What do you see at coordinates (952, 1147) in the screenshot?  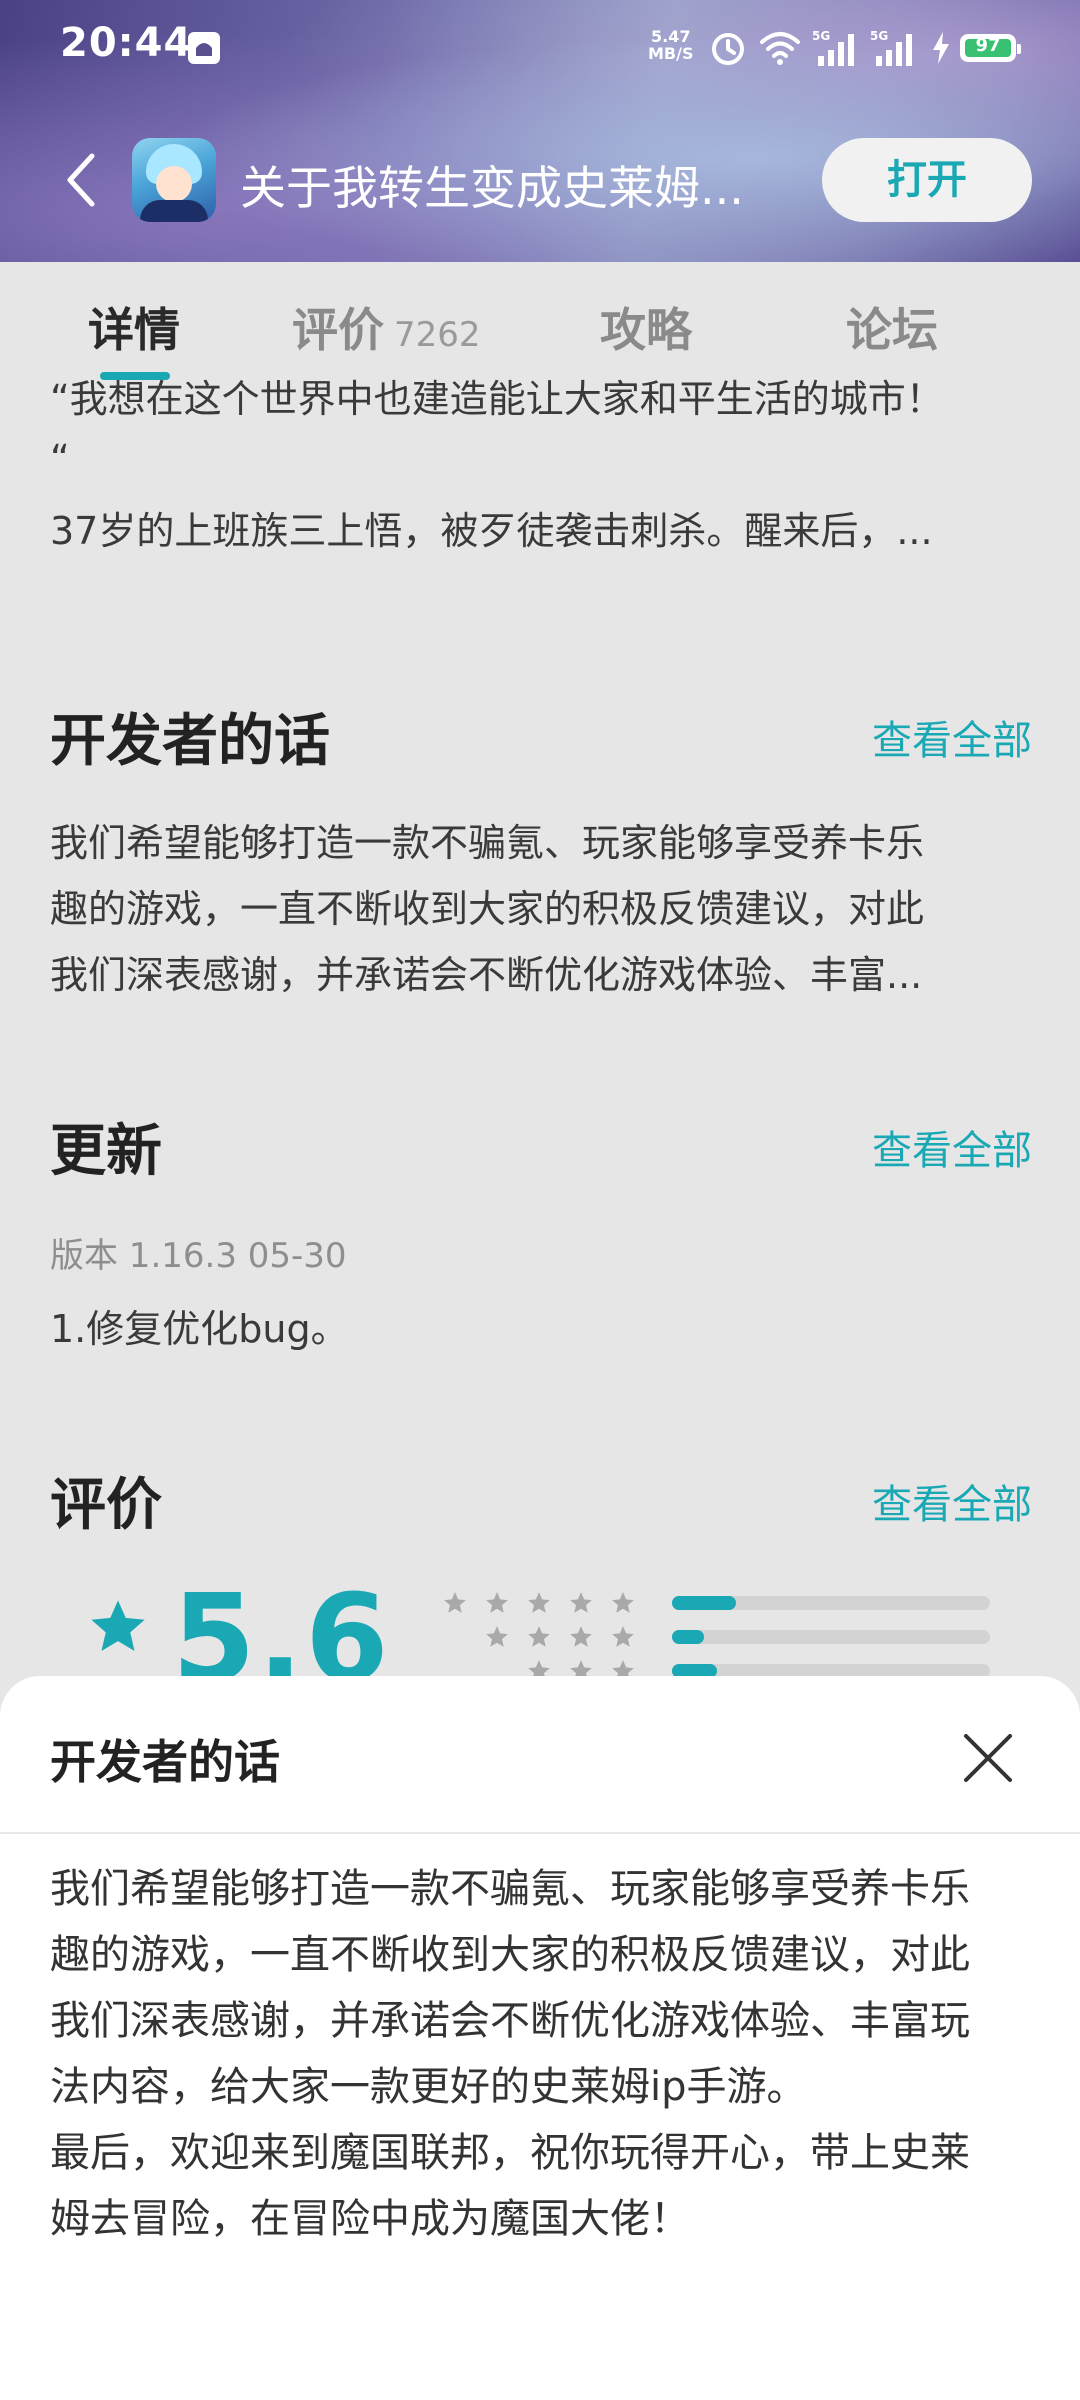 I see `update-see-all: 查看全部` at bounding box center [952, 1147].